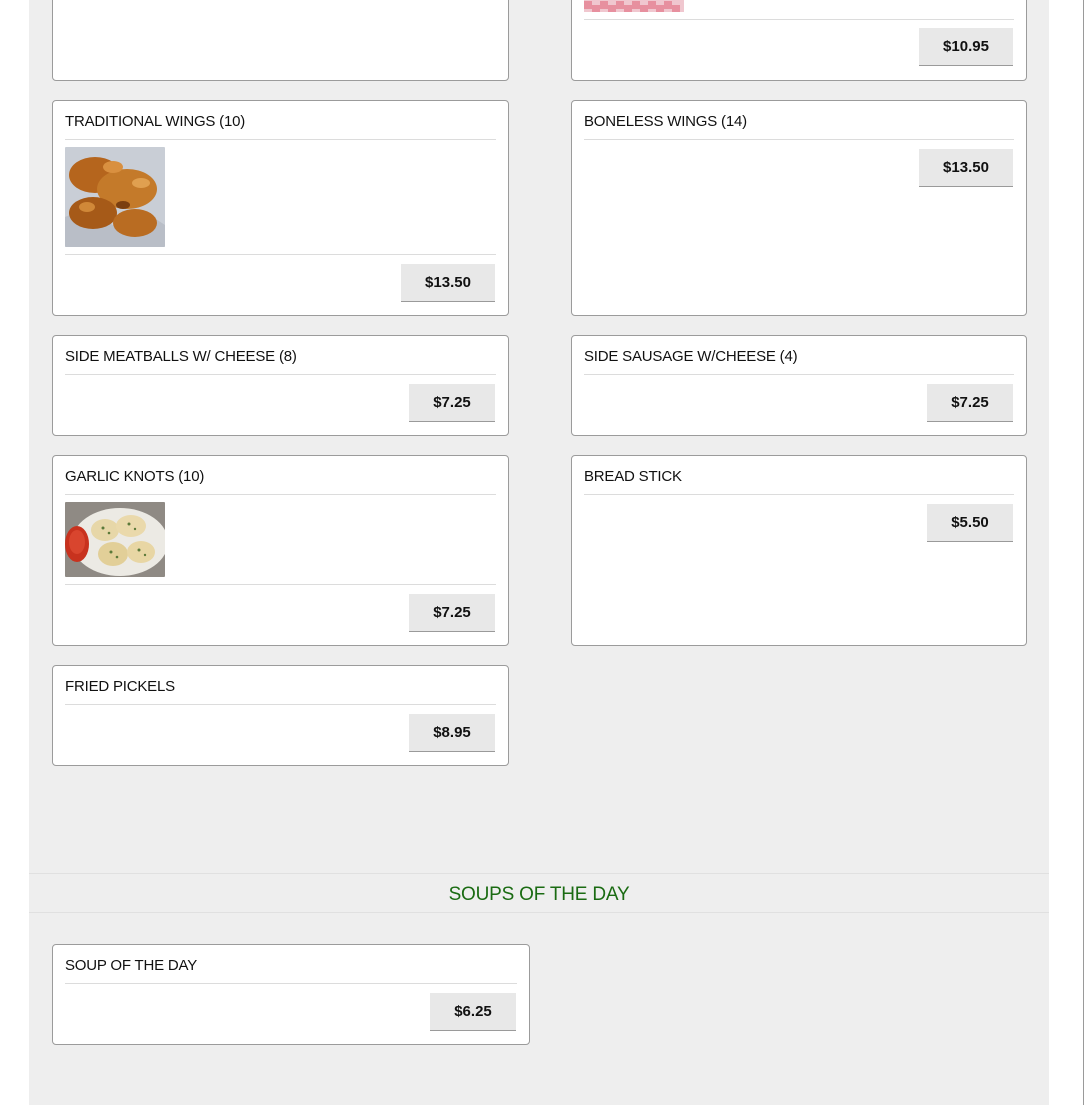  I want to click on item-title: GARLIC KNOTS (10), so click(135, 476).